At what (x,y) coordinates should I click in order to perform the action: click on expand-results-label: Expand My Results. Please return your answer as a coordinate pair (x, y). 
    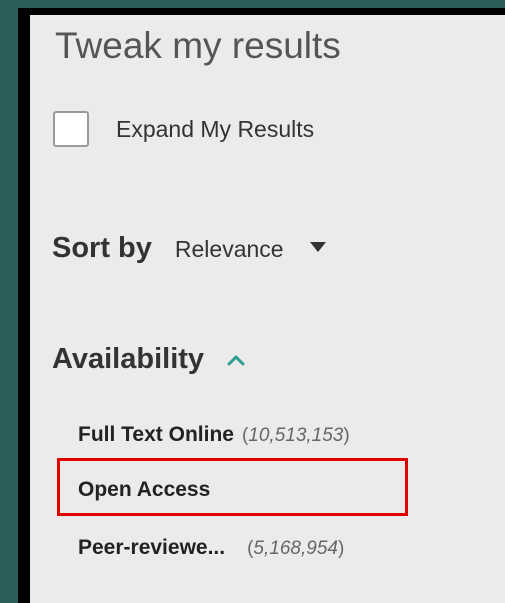
    Looking at the image, I should click on (215, 129).